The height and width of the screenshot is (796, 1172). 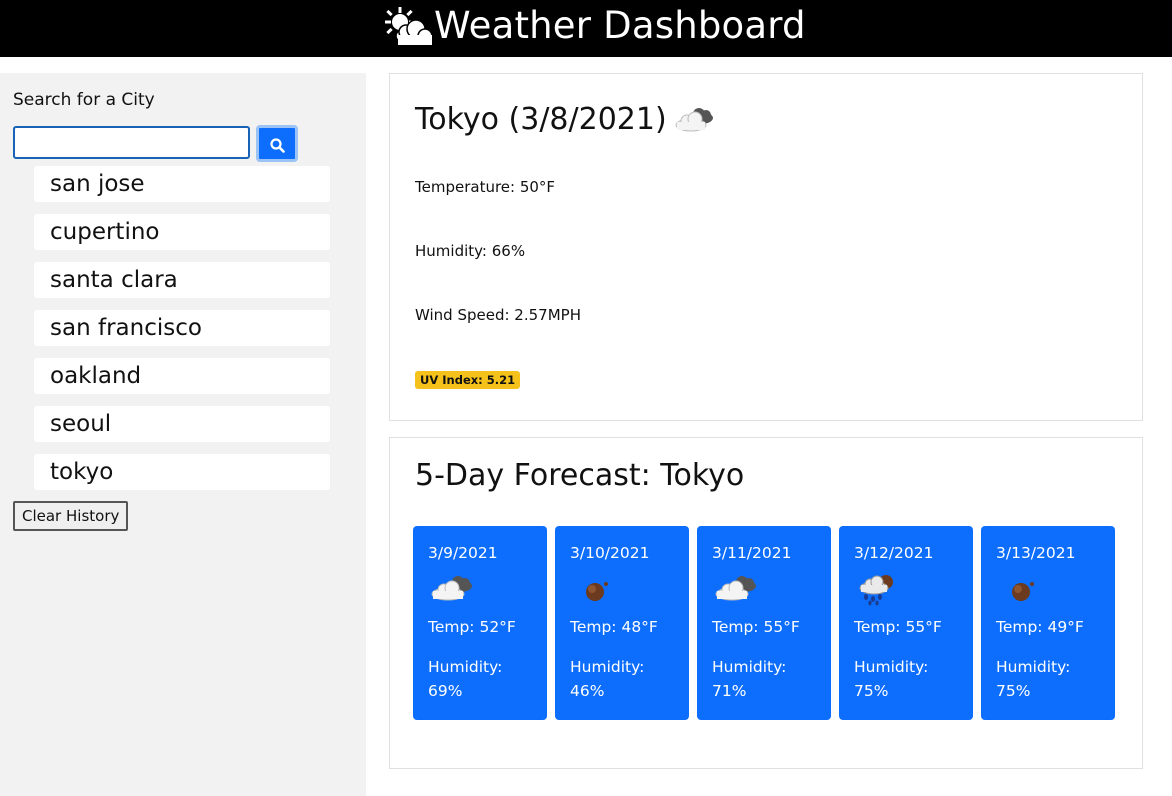 What do you see at coordinates (182, 328) in the screenshot?
I see `history-item-san-francisco: san francisco` at bounding box center [182, 328].